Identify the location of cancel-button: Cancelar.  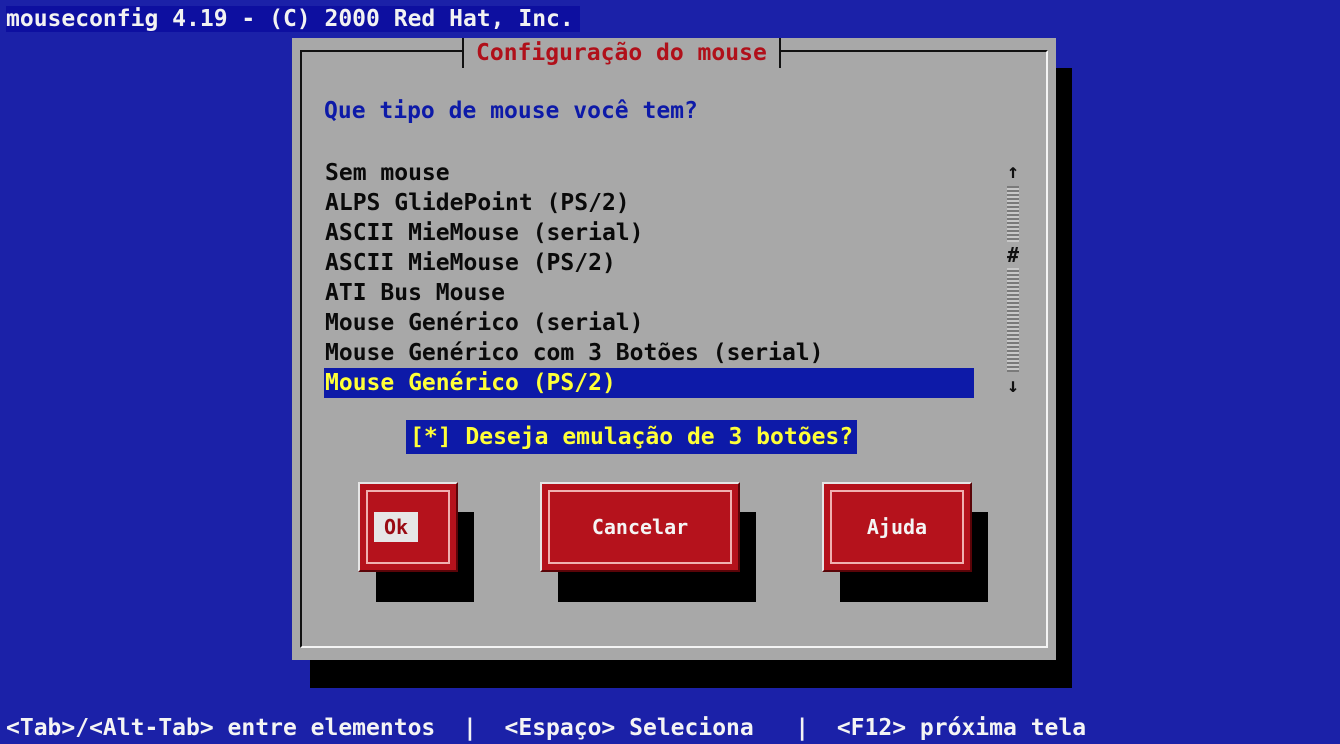
(640, 527).